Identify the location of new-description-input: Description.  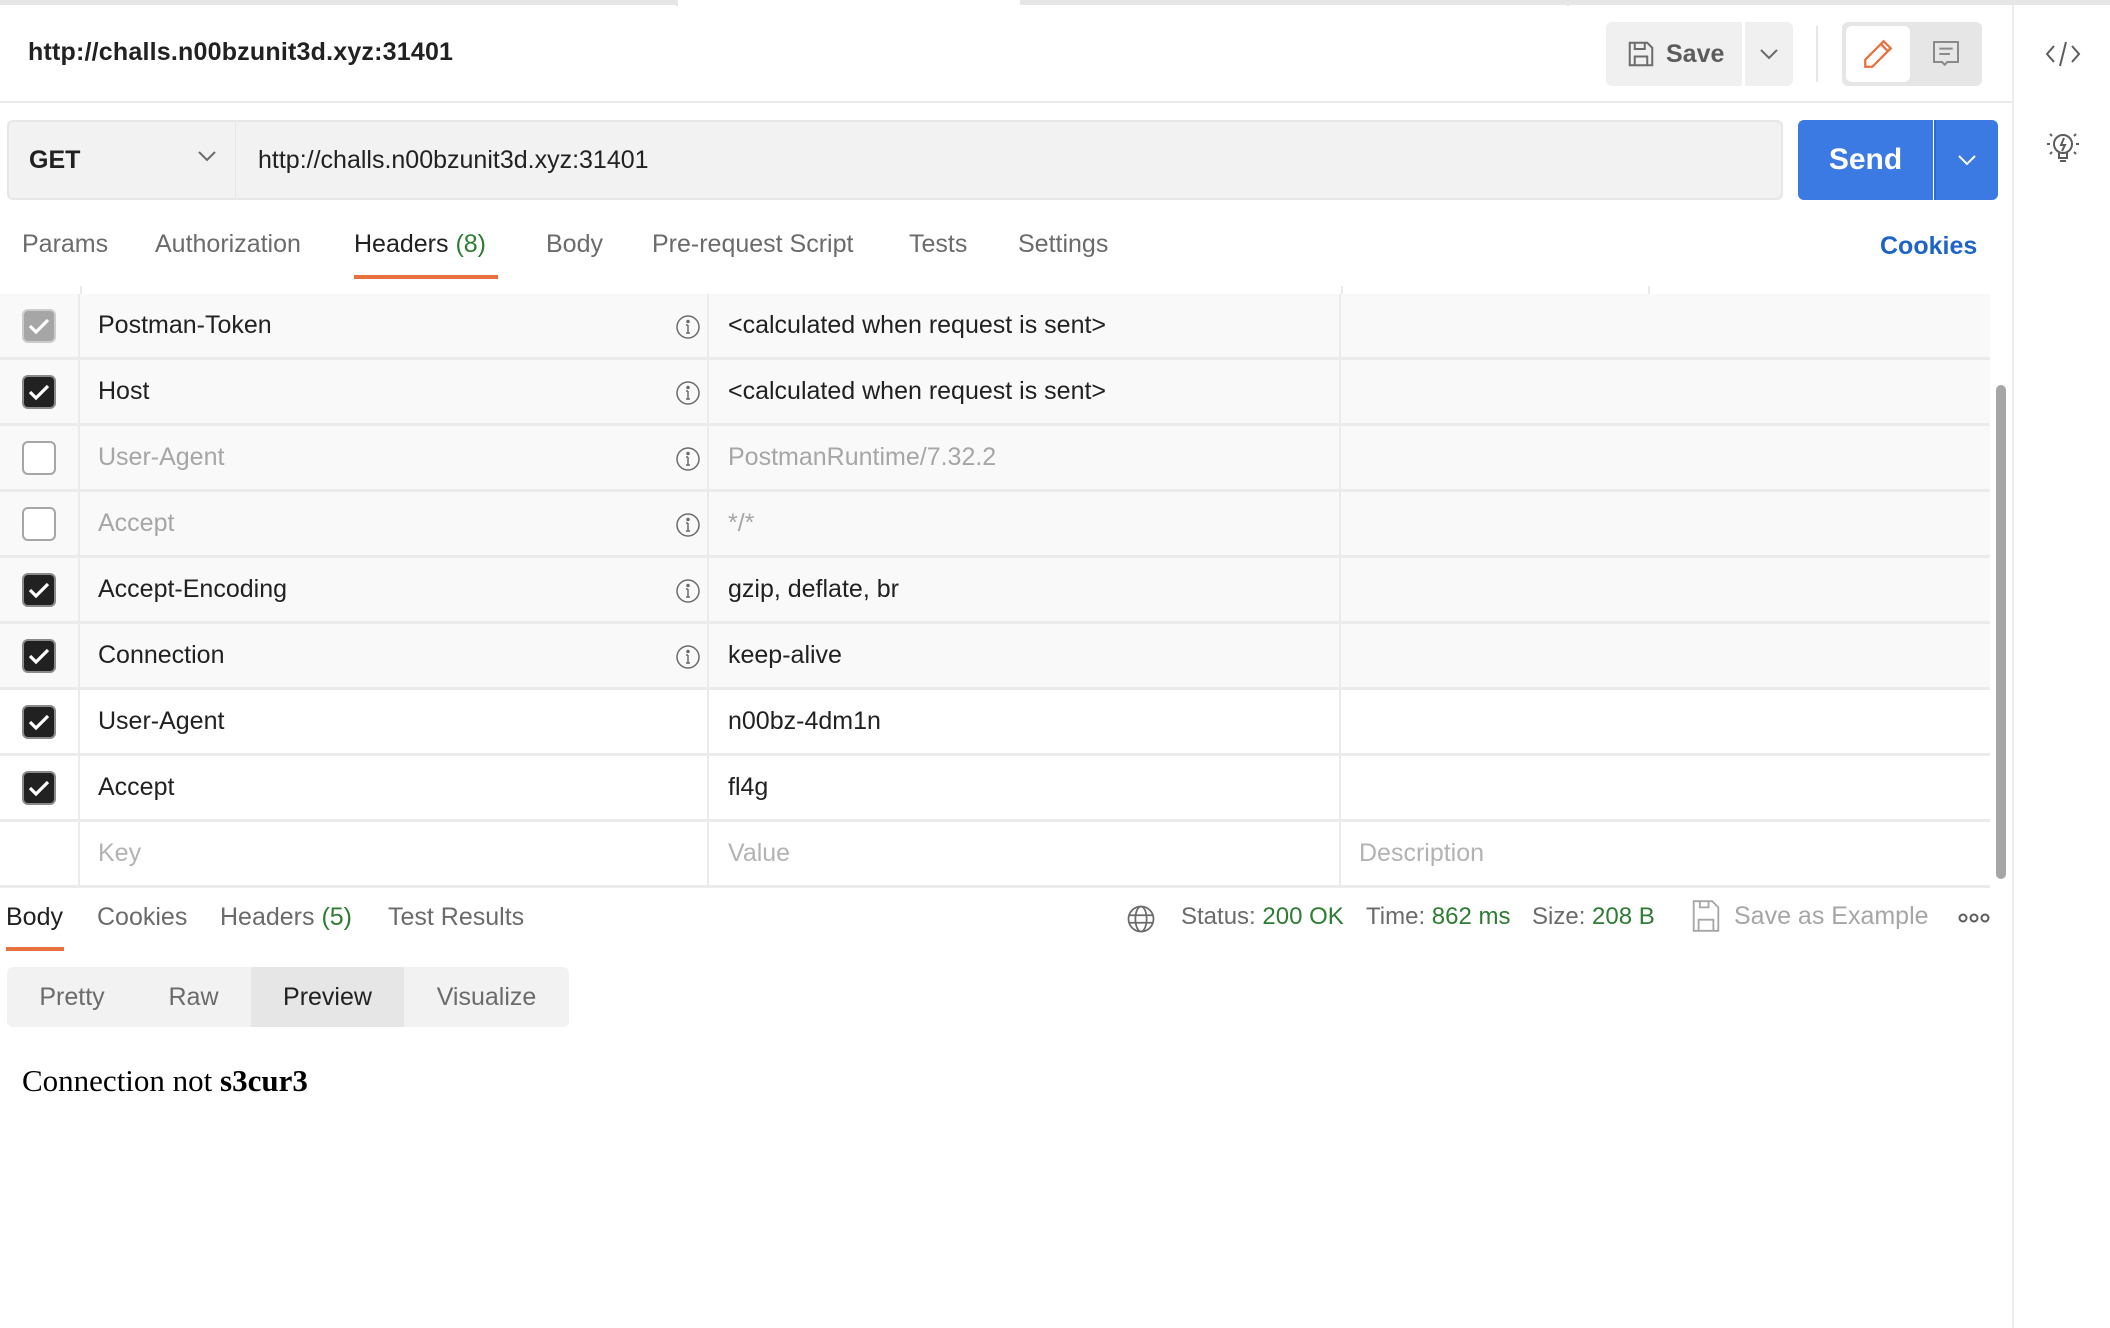
(1665, 853).